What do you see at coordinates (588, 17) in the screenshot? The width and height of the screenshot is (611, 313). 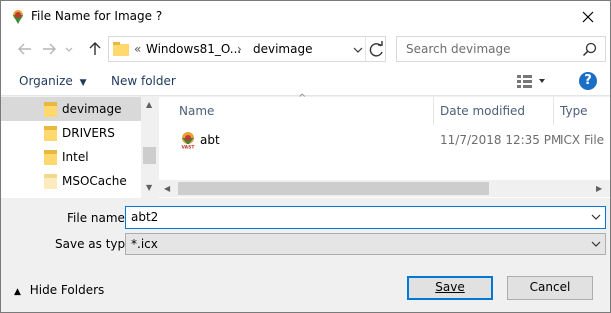 I see `close-icon` at bounding box center [588, 17].